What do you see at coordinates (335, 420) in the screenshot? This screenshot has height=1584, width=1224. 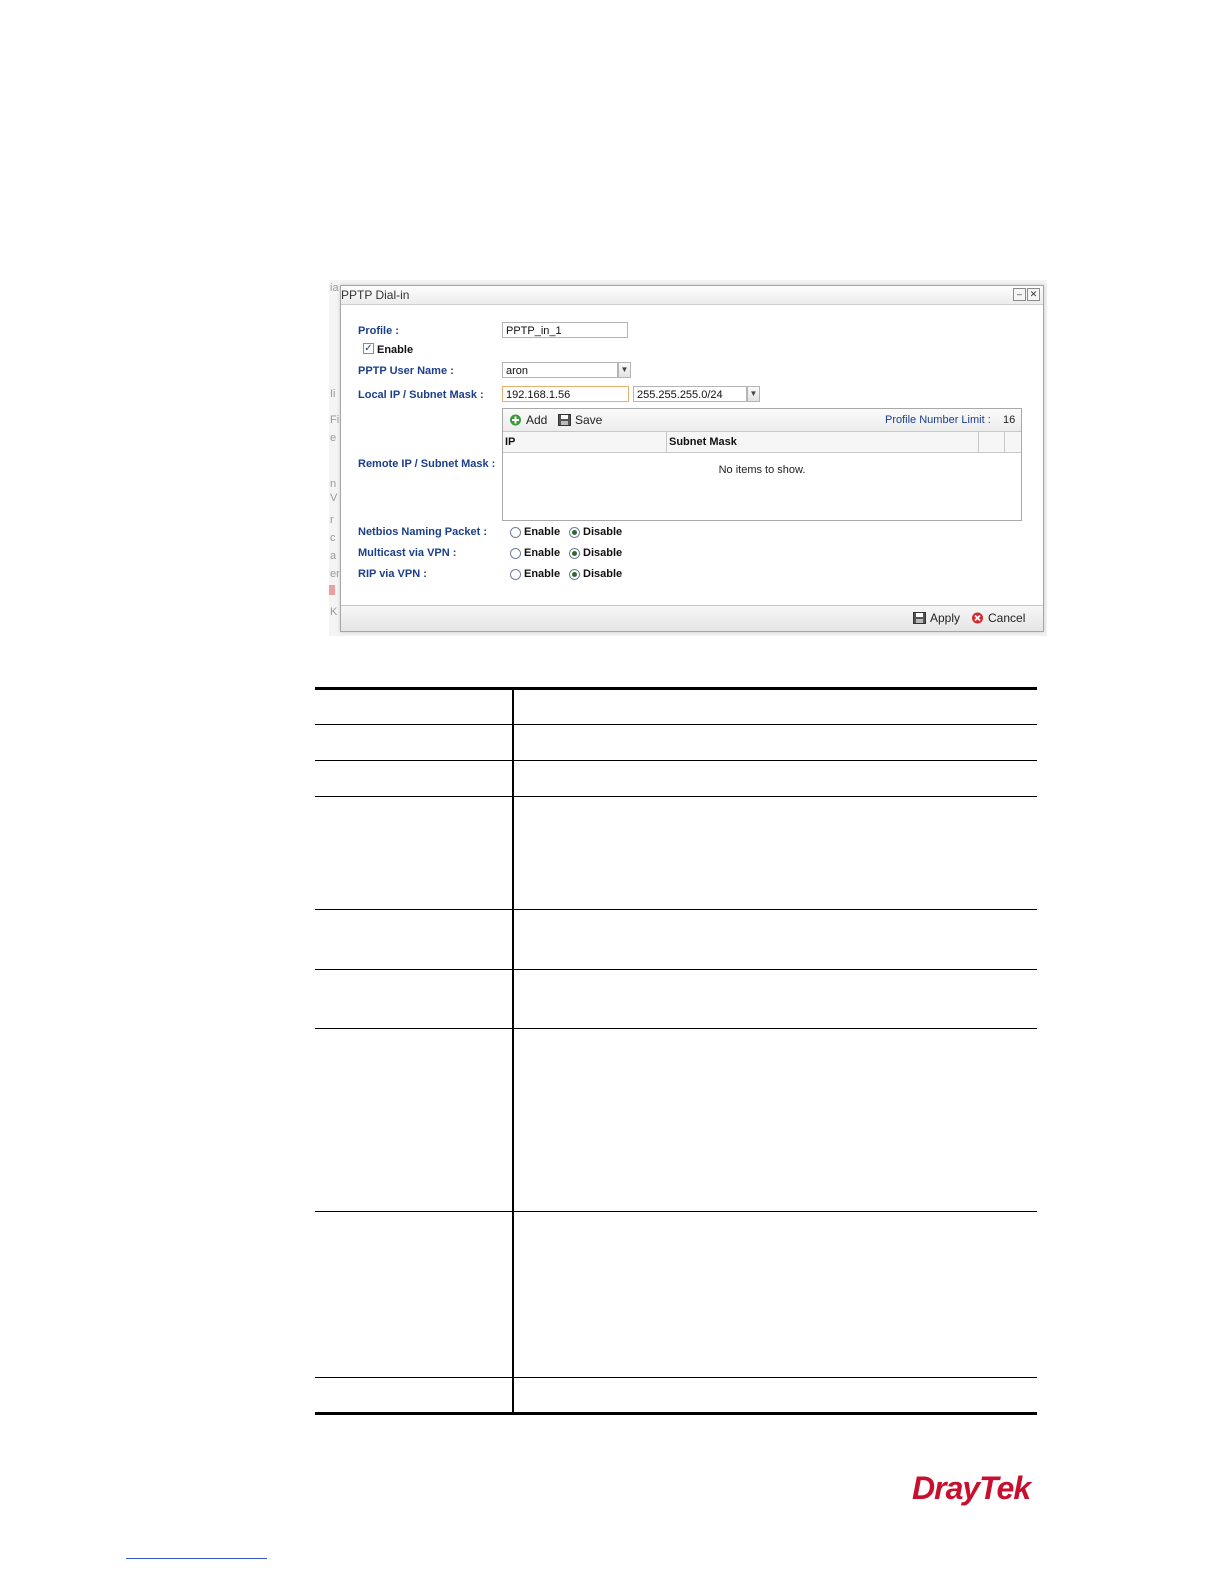 I see `bg-fragment: Fi` at bounding box center [335, 420].